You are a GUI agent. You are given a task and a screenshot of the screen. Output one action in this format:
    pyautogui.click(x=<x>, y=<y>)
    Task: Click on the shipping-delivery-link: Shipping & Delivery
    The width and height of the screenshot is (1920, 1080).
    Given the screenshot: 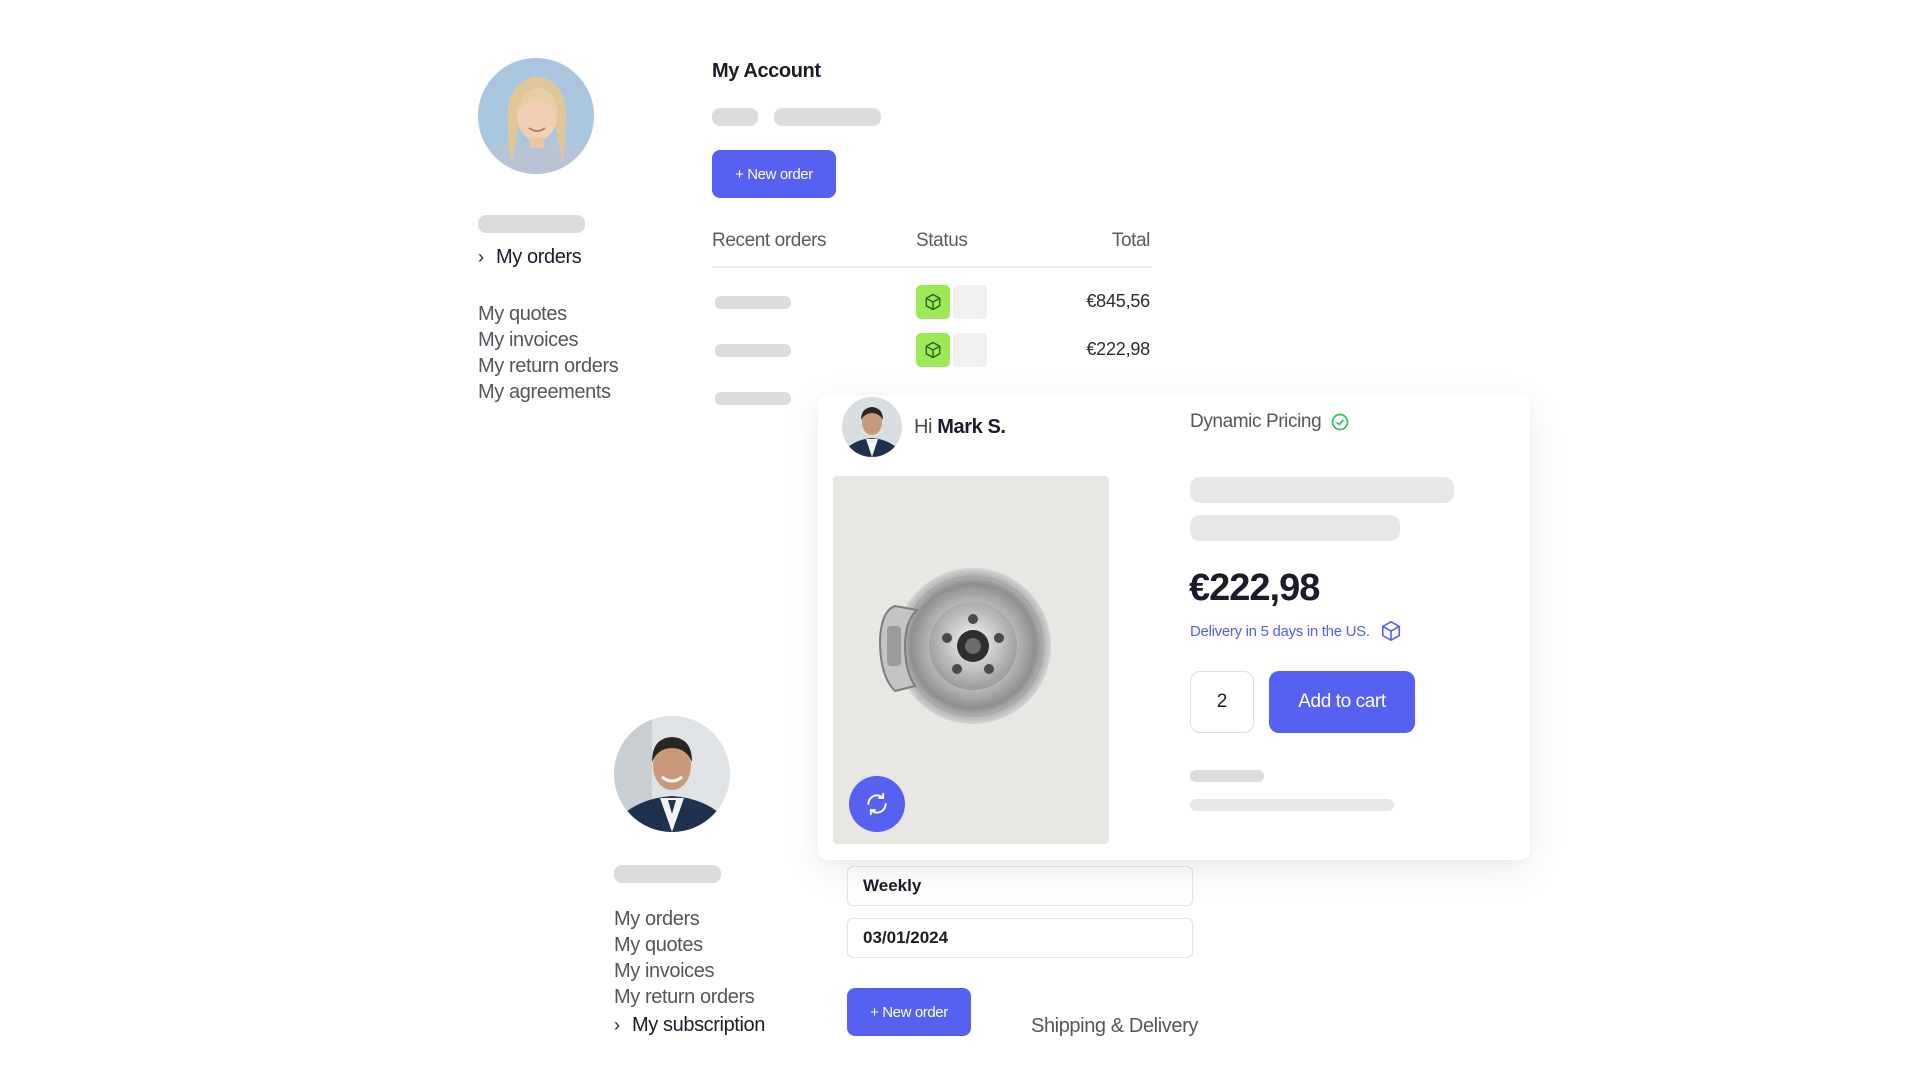 What is the action you would take?
    pyautogui.click(x=1114, y=1026)
    